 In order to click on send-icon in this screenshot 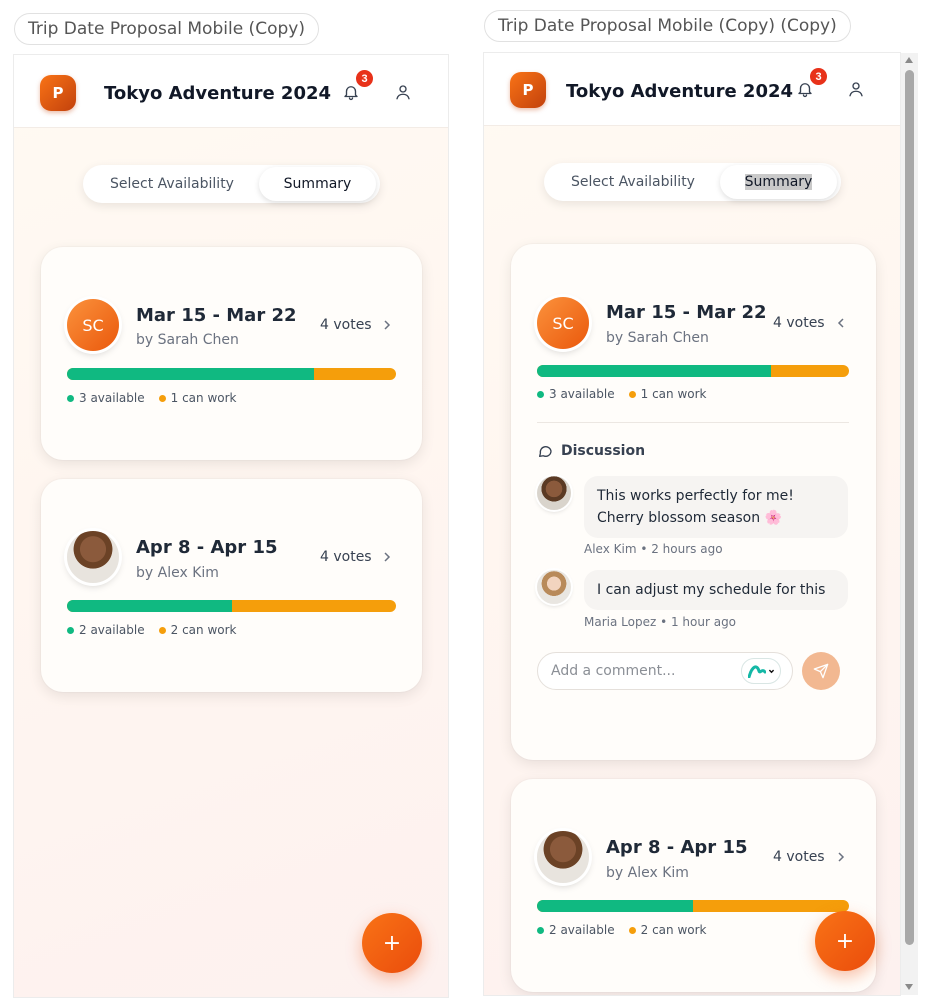, I will do `click(821, 671)`.